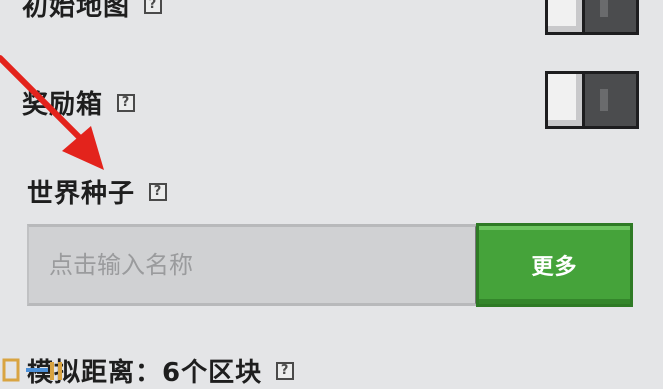 The image size is (663, 389). Describe the element at coordinates (592, 100) in the screenshot. I see `bonus-chest-toggle` at that location.